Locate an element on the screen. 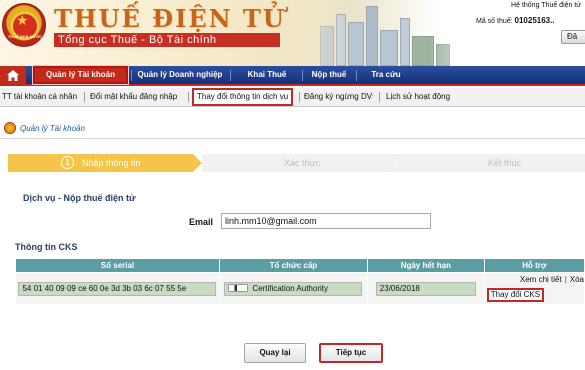 The image size is (585, 370). step-2-label: Xác thực is located at coordinates (302, 163).